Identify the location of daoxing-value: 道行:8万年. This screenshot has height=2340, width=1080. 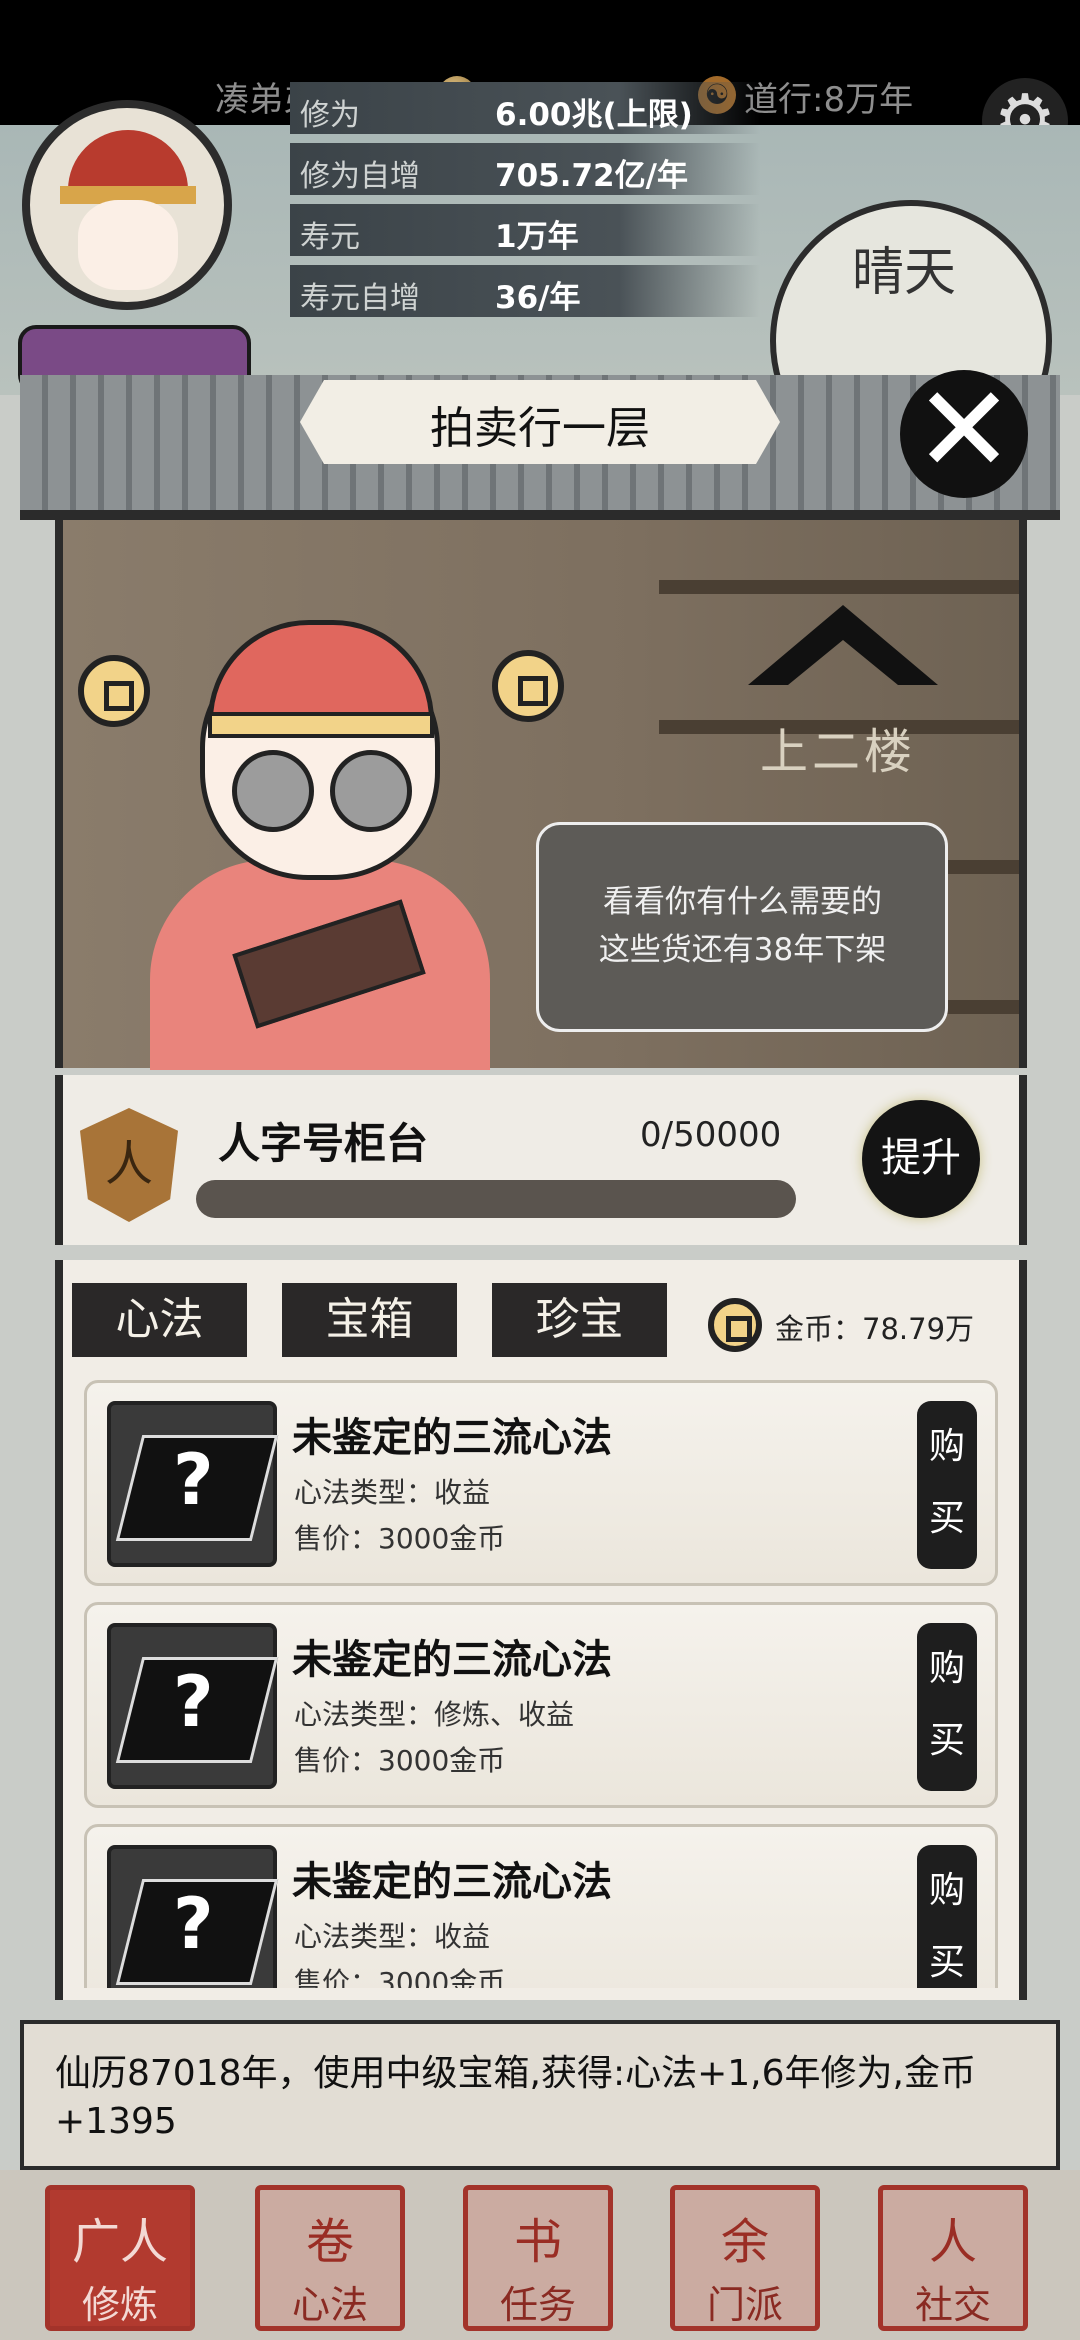
(829, 100).